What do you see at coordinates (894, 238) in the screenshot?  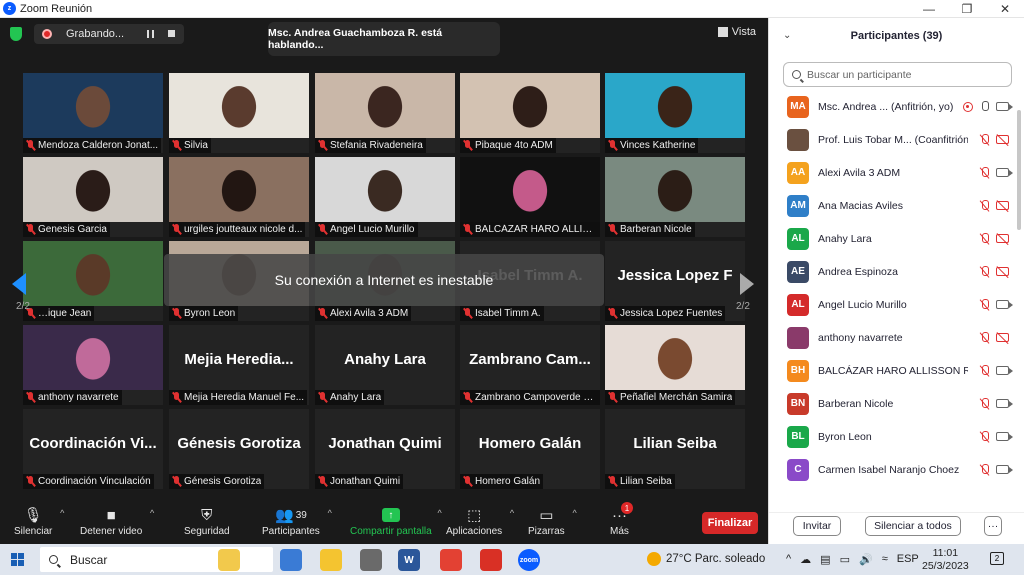 I see `participant-row: AL Anahy Lara` at bounding box center [894, 238].